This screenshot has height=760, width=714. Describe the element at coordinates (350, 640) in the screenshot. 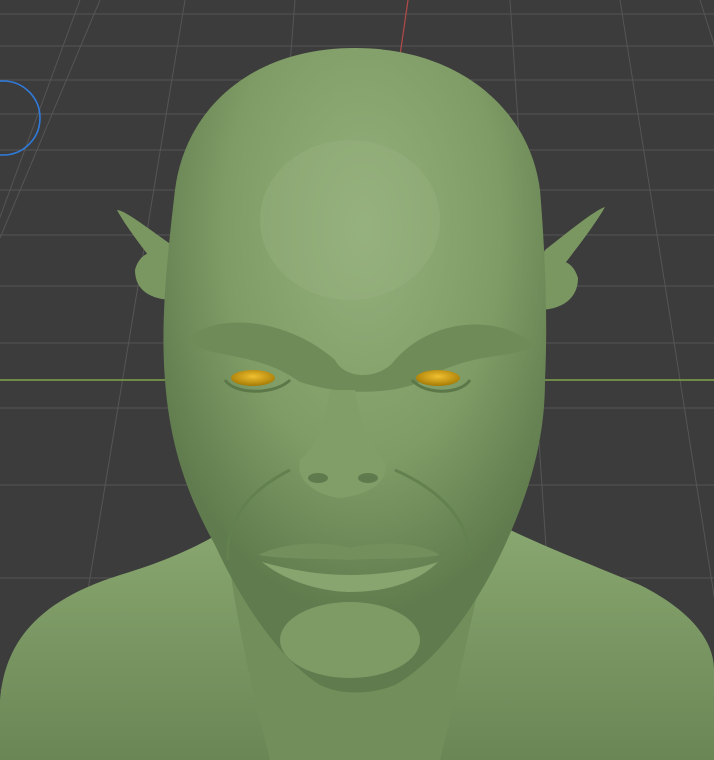

I see `chin` at that location.